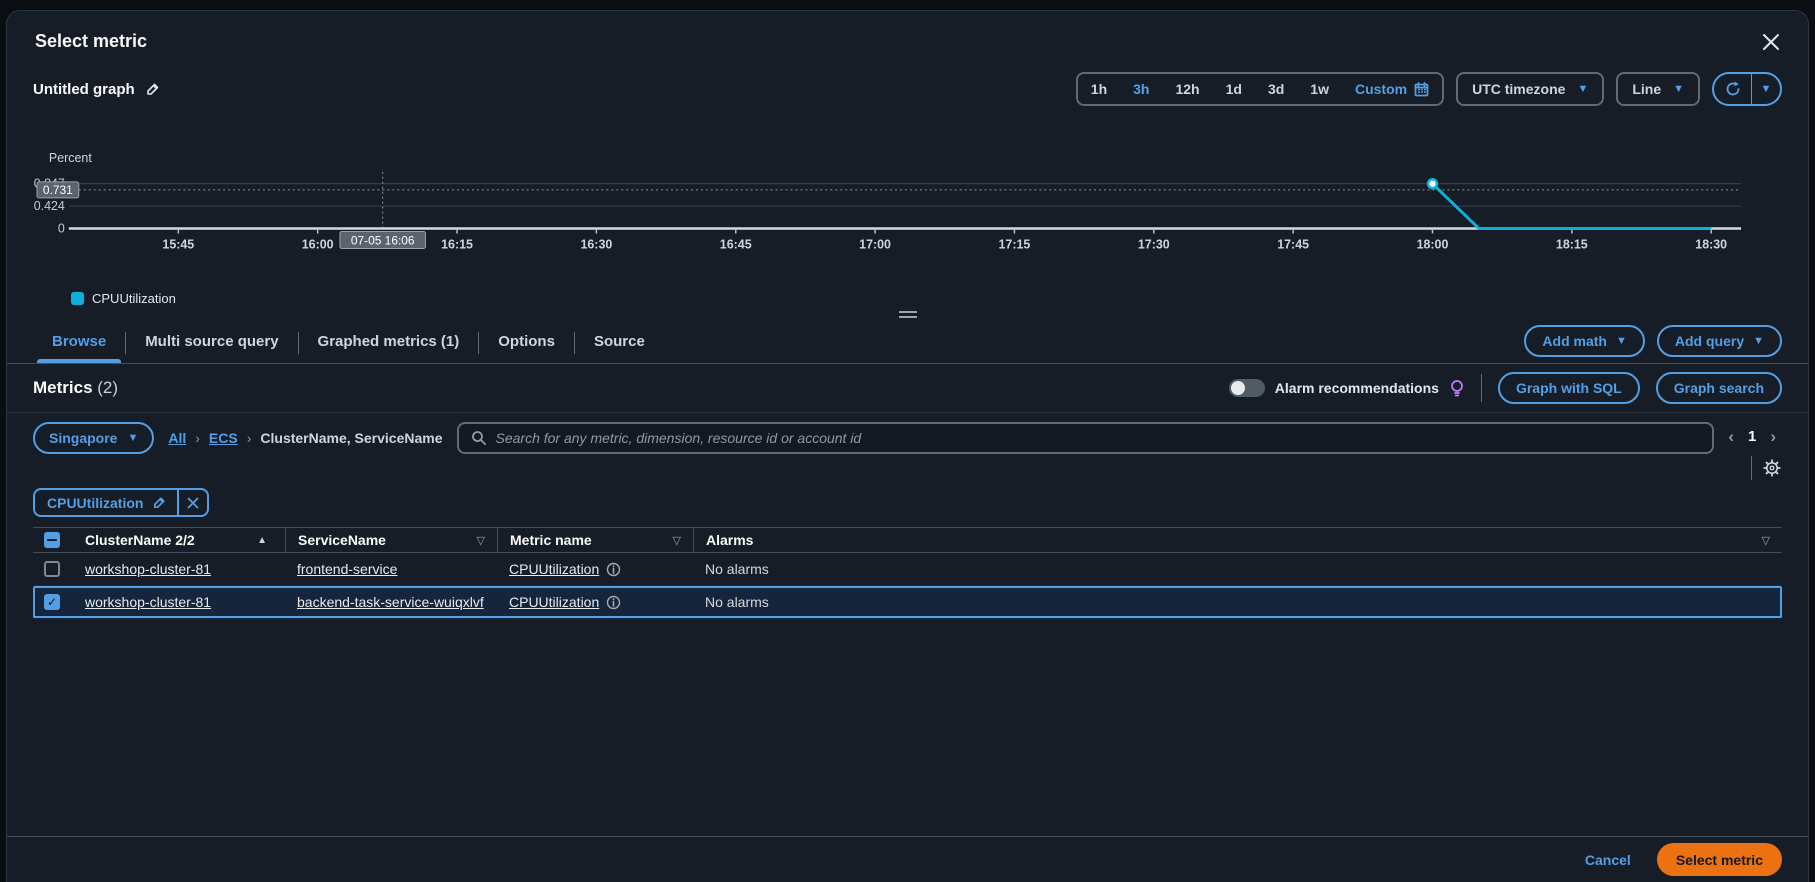  Describe the element at coordinates (177, 438) in the screenshot. I see `breadcrumb-all-link: All` at that location.